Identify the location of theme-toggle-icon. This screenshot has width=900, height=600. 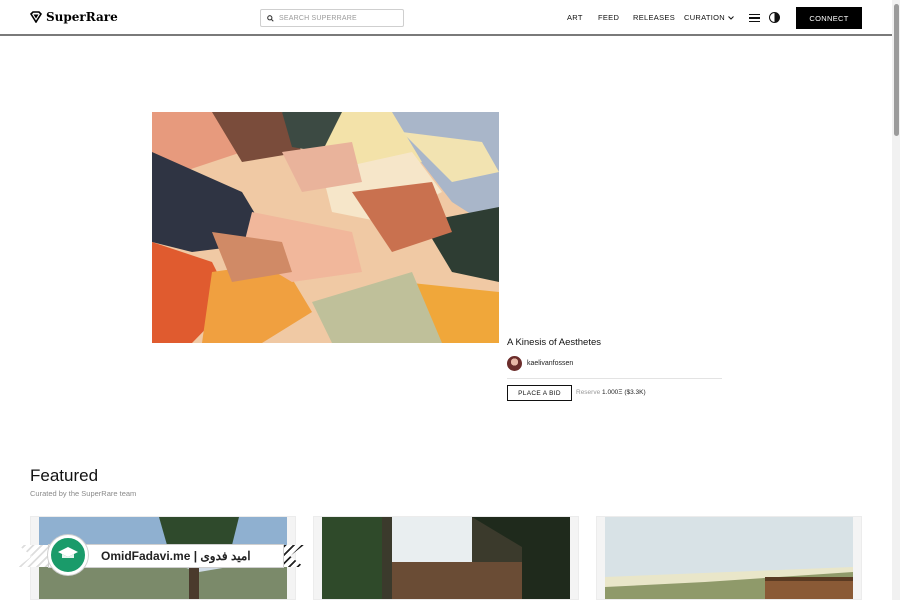
(774, 17).